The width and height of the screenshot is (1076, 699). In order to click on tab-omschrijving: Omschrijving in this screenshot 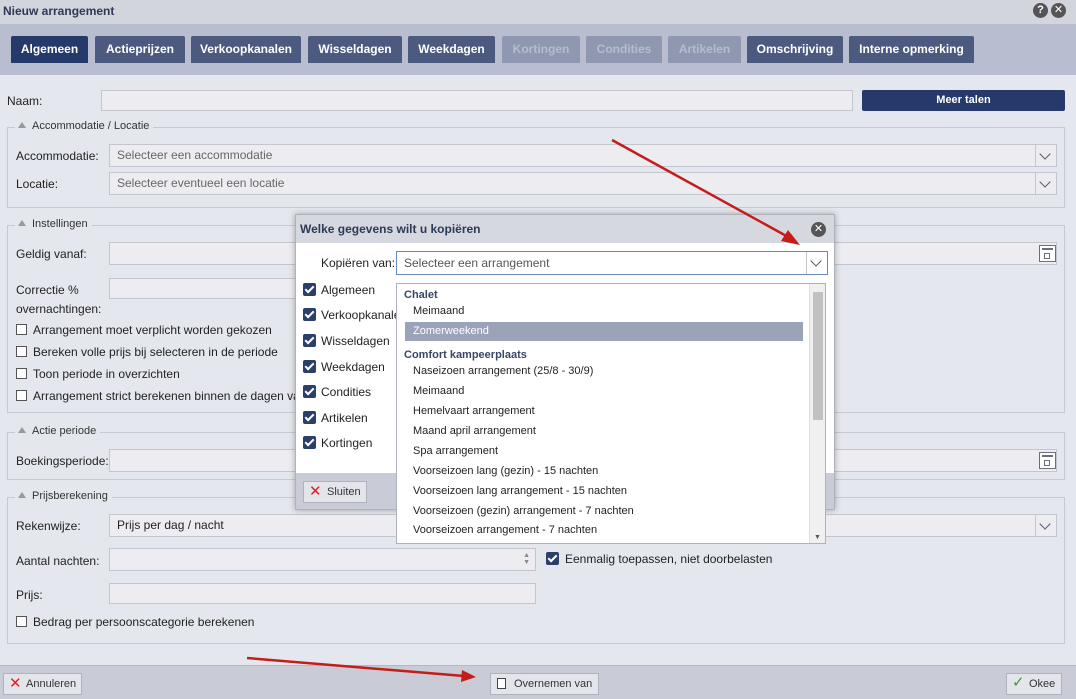, I will do `click(795, 49)`.